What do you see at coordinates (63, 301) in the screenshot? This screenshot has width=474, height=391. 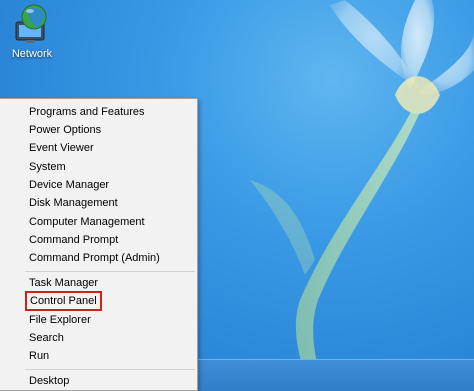 I see `menu-item-control-panel: Control Panel` at bounding box center [63, 301].